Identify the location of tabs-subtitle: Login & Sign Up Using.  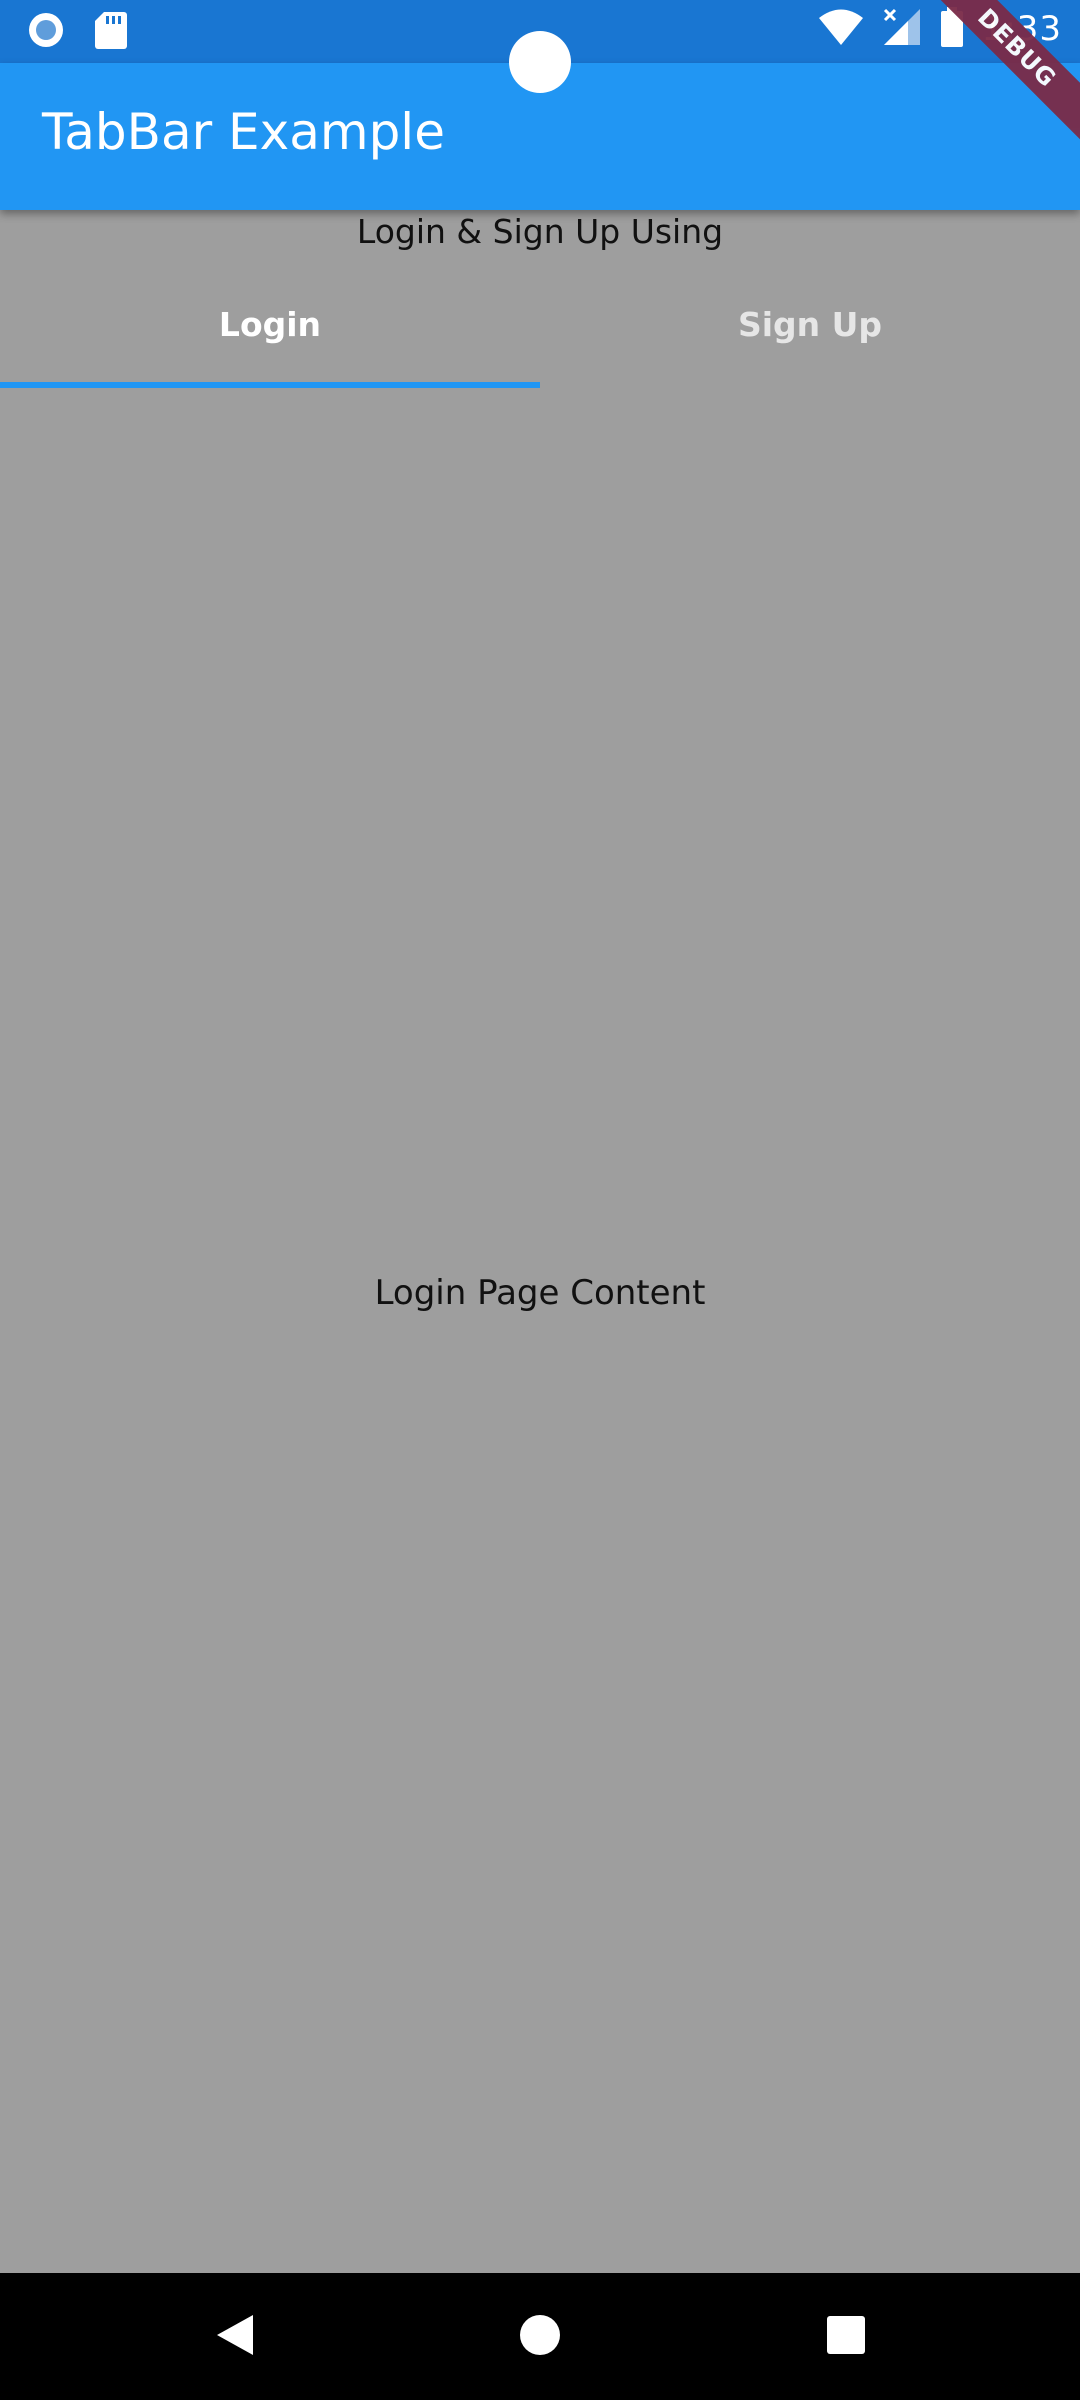
(540, 231).